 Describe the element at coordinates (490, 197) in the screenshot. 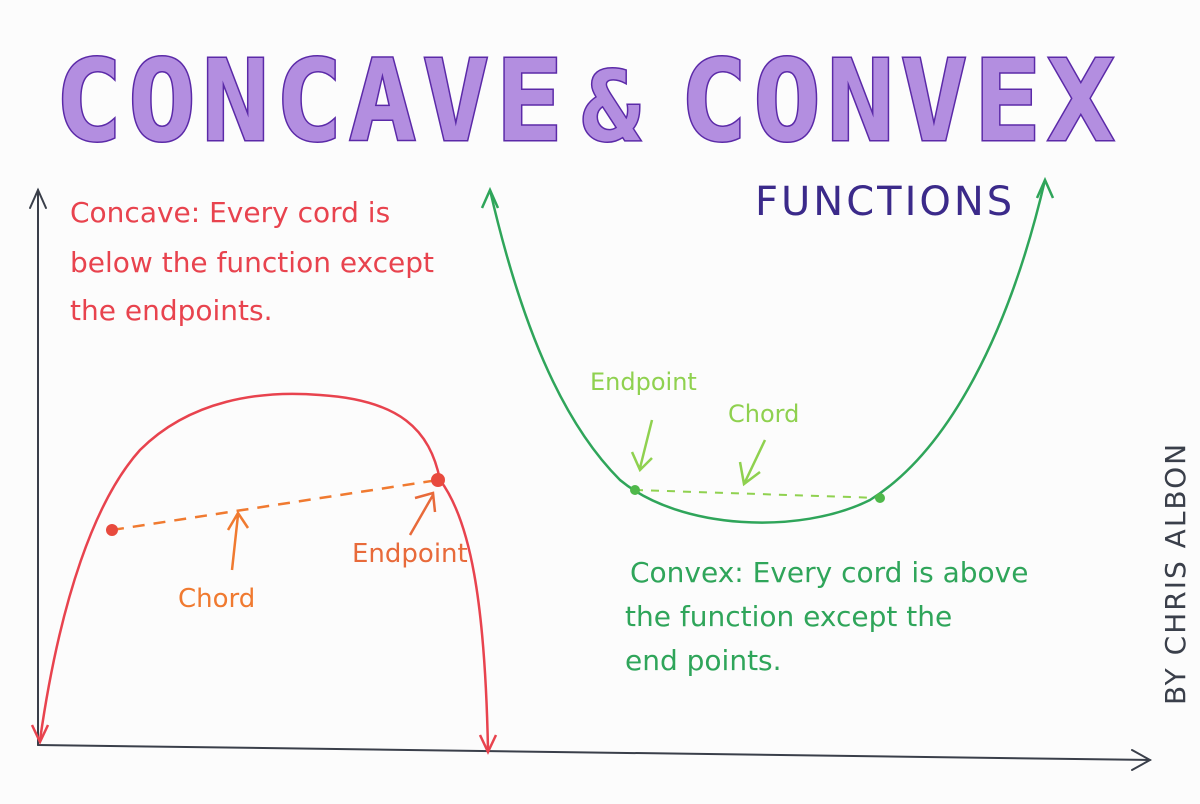

I see `convex-left-arrow-icon` at that location.